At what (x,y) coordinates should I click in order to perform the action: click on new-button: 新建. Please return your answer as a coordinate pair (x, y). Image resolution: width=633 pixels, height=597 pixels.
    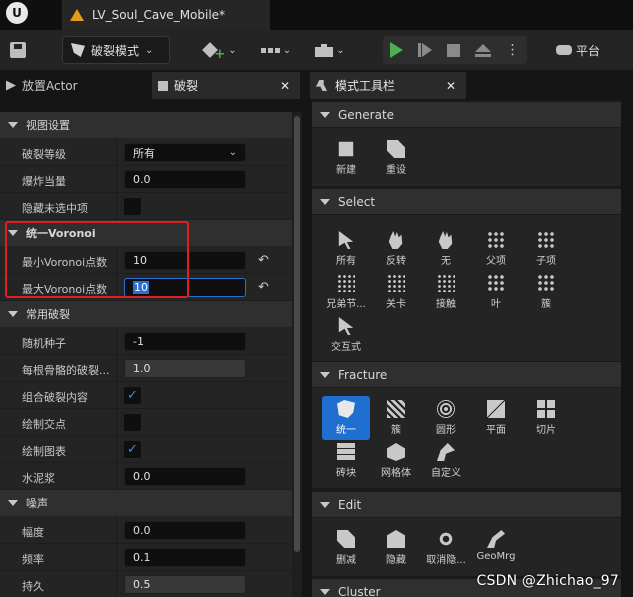
    Looking at the image, I should click on (346, 158).